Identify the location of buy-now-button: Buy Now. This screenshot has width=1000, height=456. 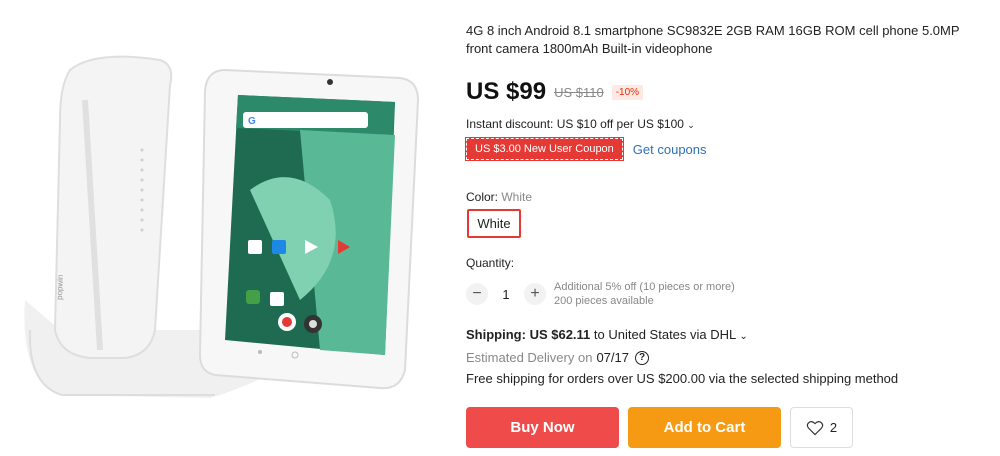
(542, 427).